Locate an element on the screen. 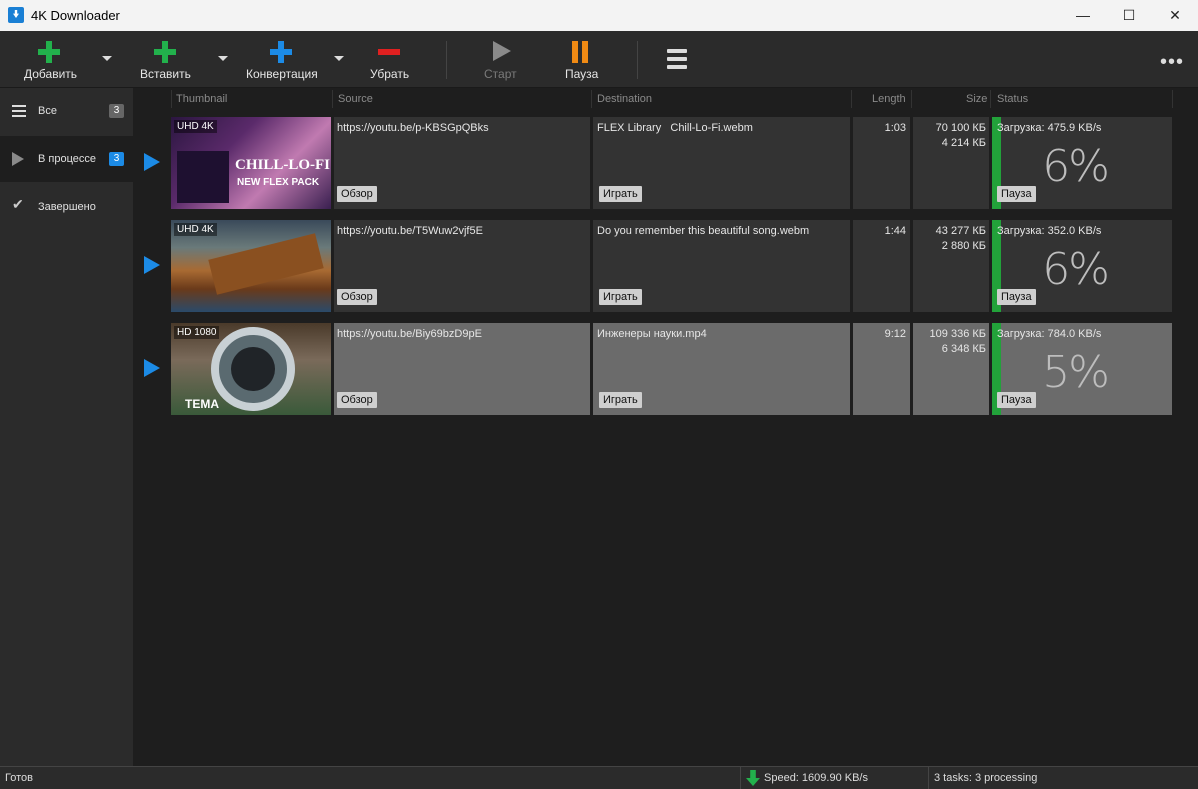 This screenshot has height=789, width=1198. sidebar-item-completed: ✔ Завершено is located at coordinates (66, 207).